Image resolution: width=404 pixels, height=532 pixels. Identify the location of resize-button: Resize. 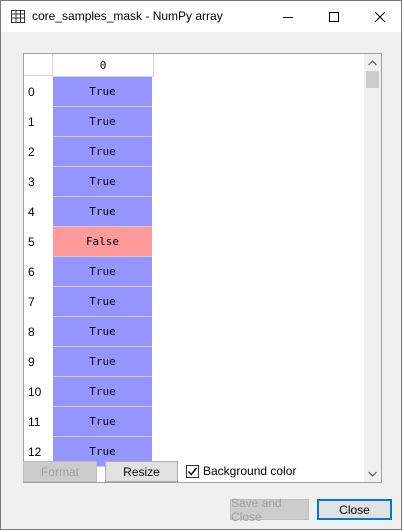
(141, 471).